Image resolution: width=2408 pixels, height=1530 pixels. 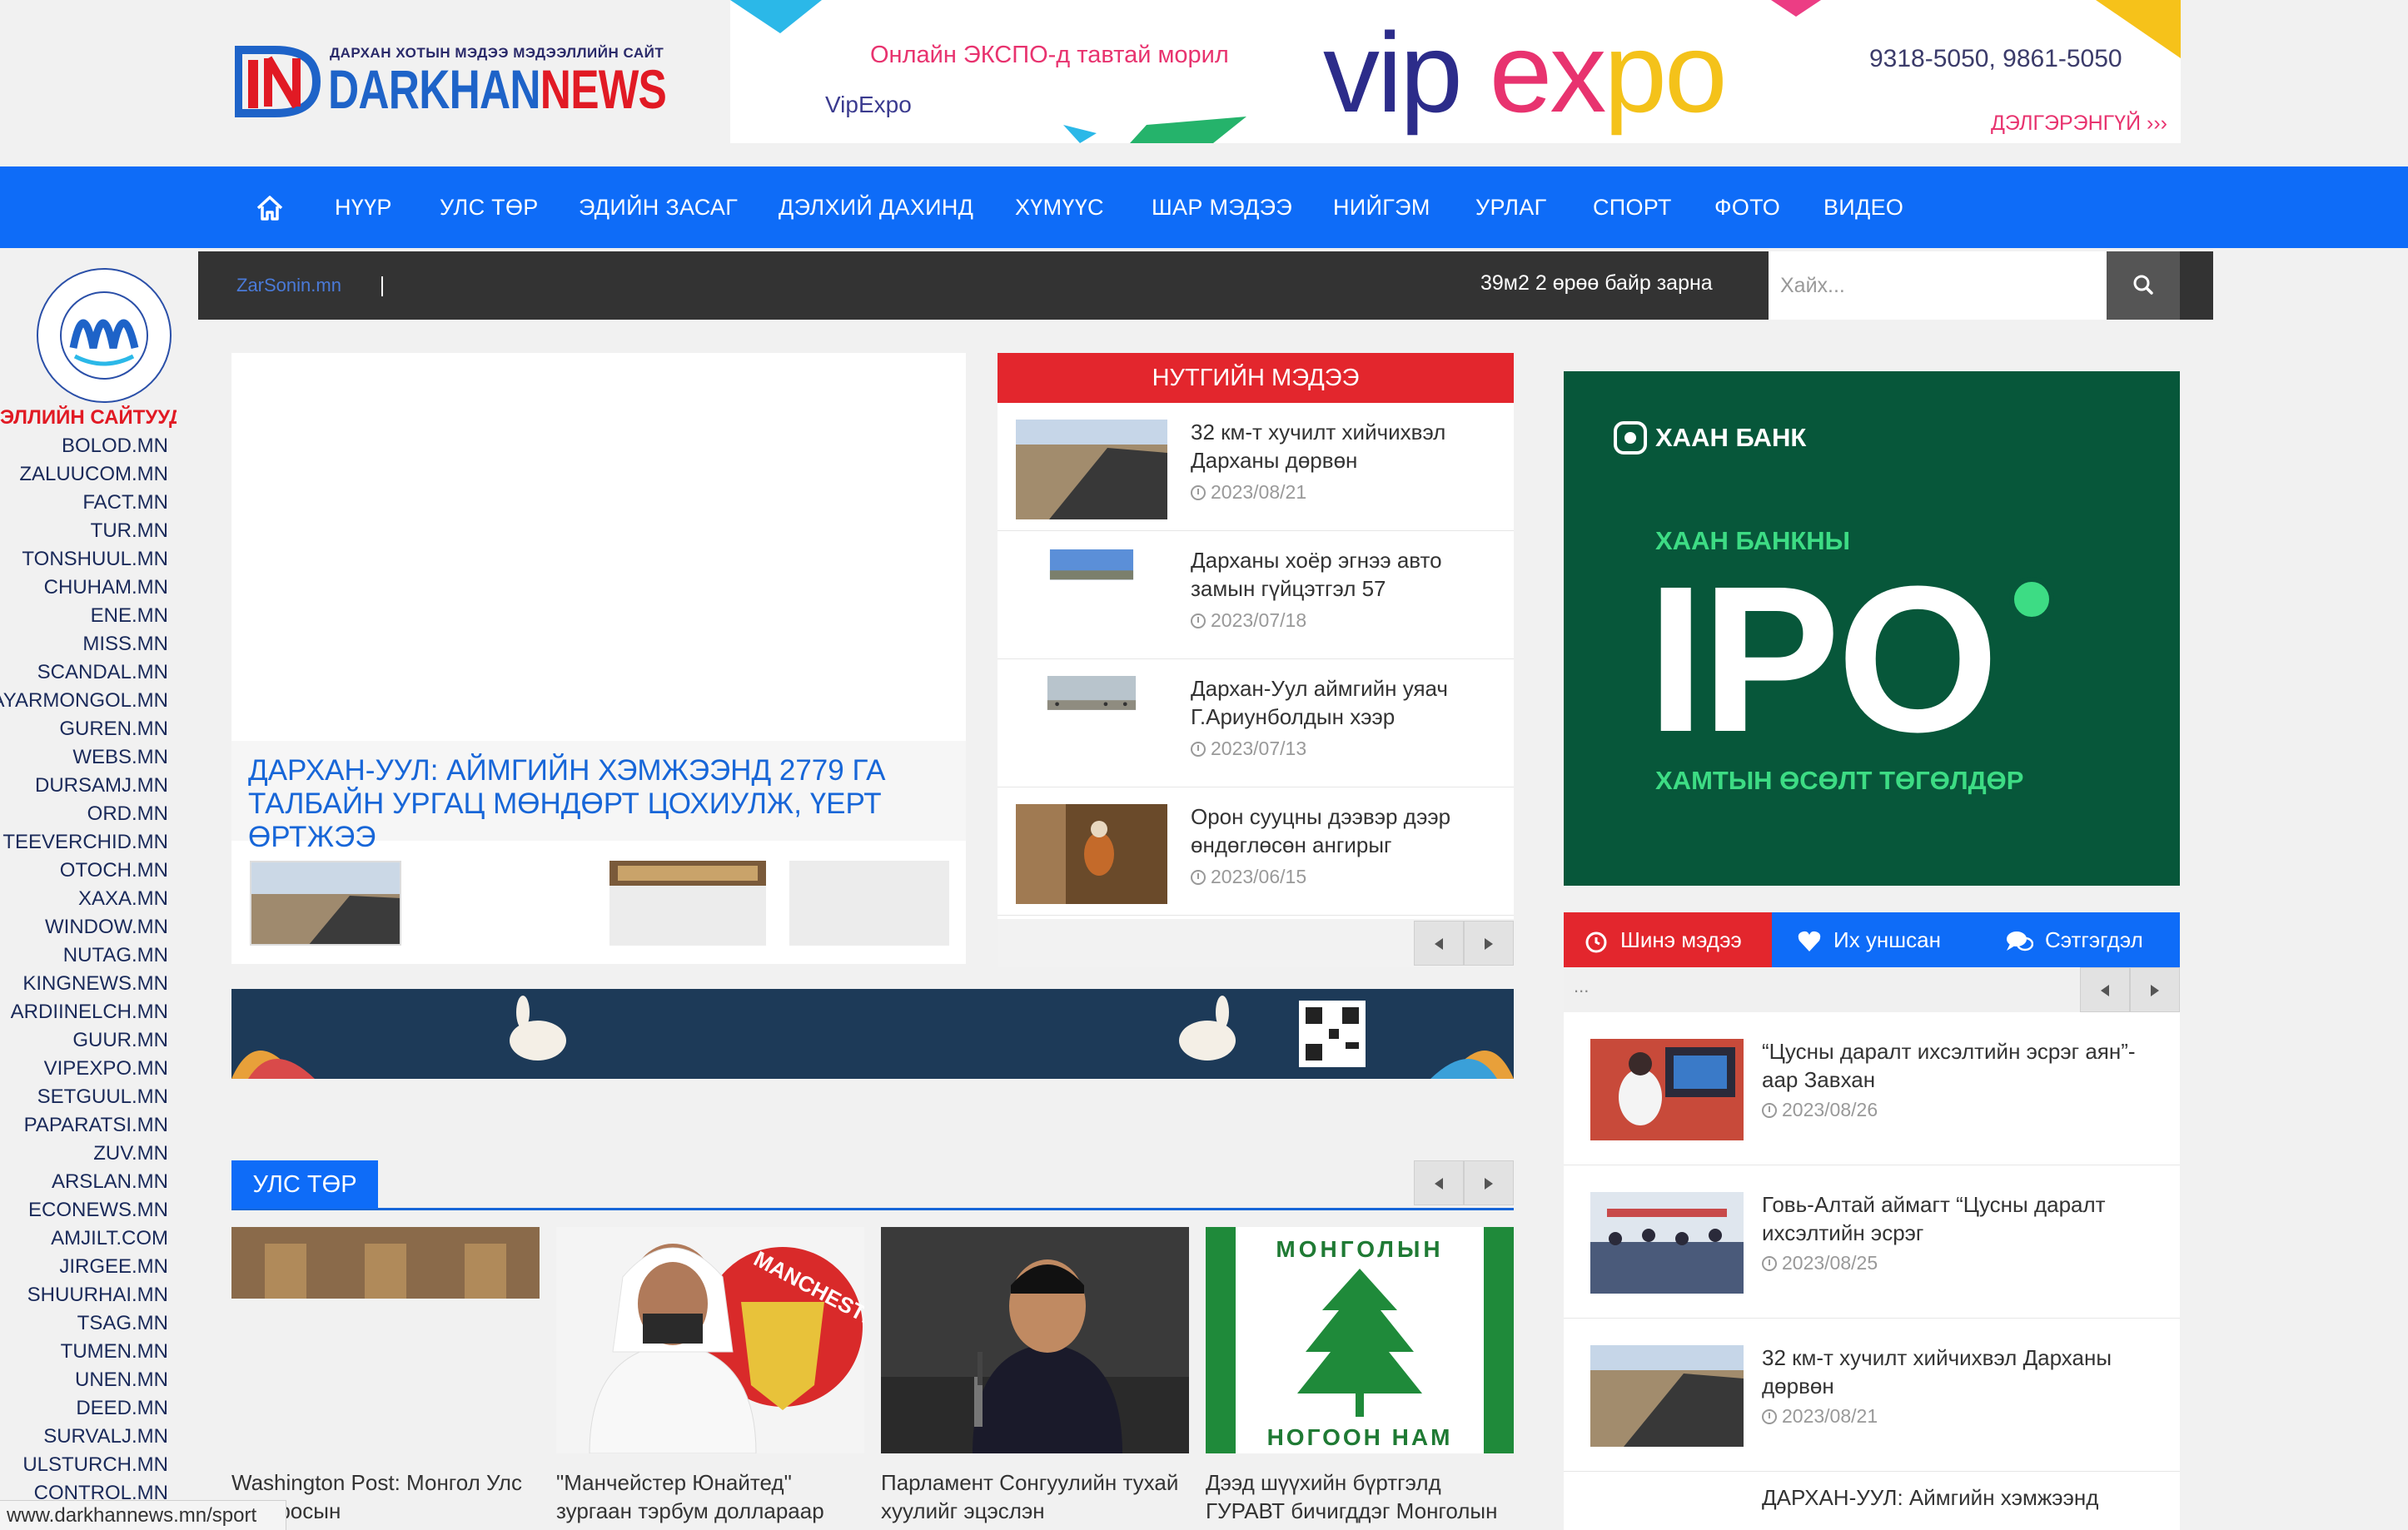 What do you see at coordinates (122, 1323) in the screenshot?
I see `partner-site-link: TSAG.MN` at bounding box center [122, 1323].